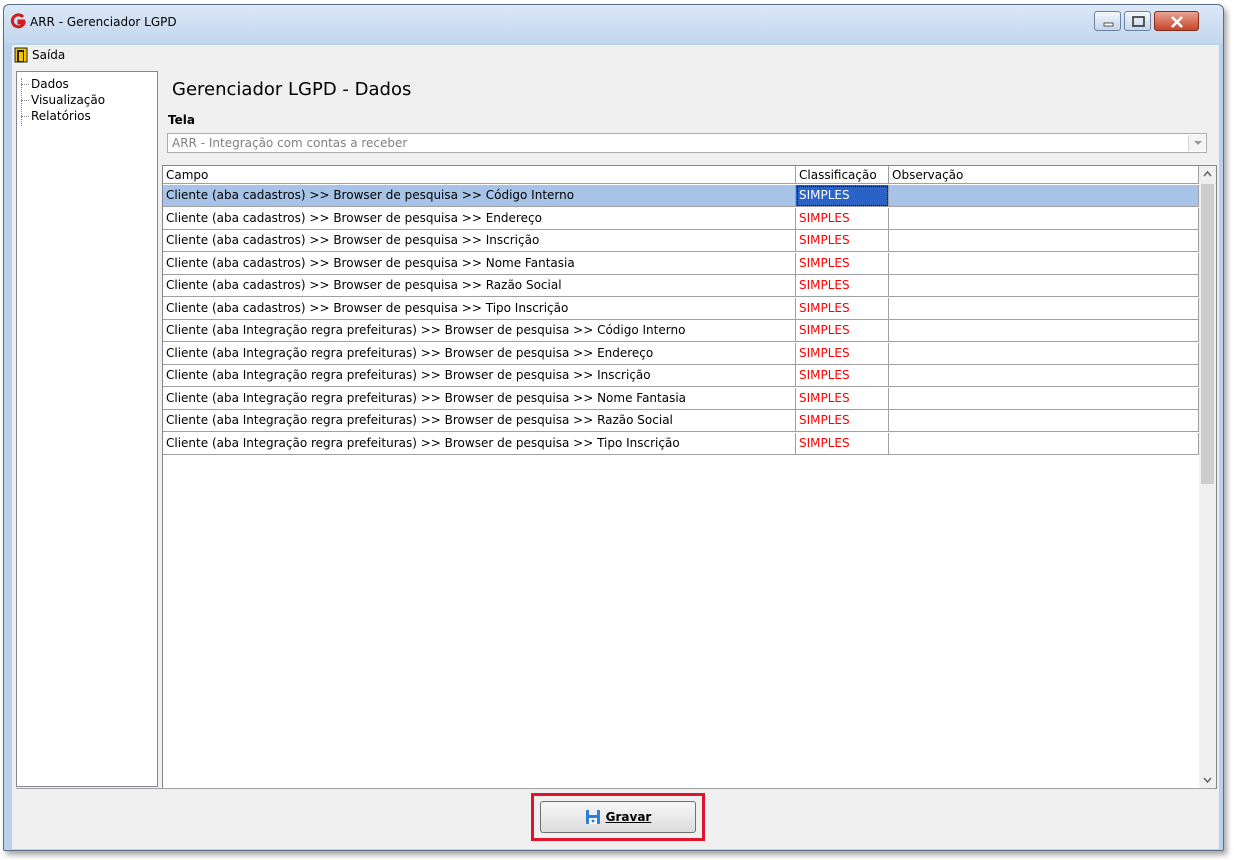 This screenshot has height=860, width=1234. I want to click on tree-item-label: Dados, so click(50, 84).